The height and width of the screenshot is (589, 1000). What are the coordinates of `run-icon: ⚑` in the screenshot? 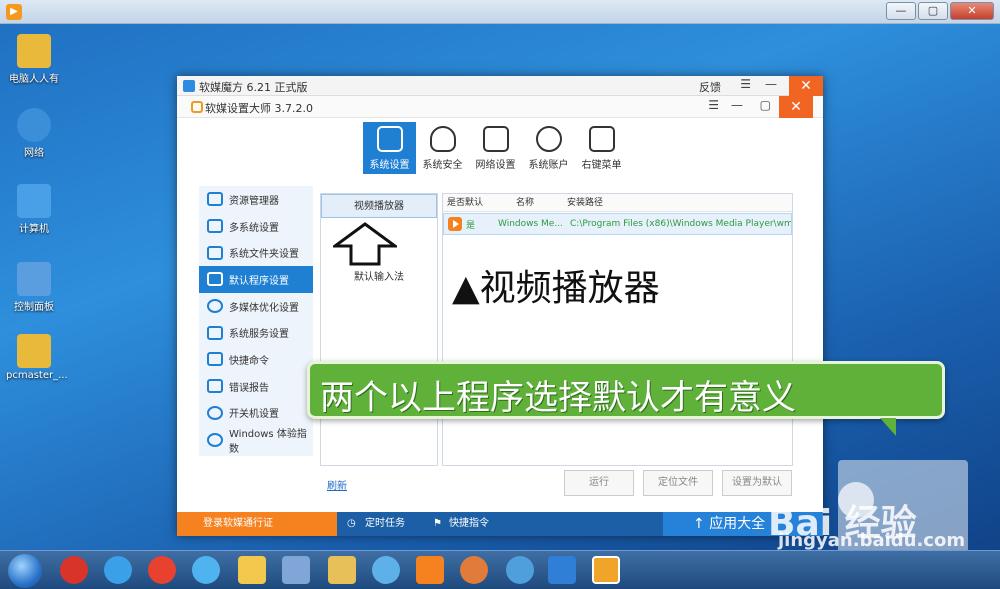 It's located at (437, 523).